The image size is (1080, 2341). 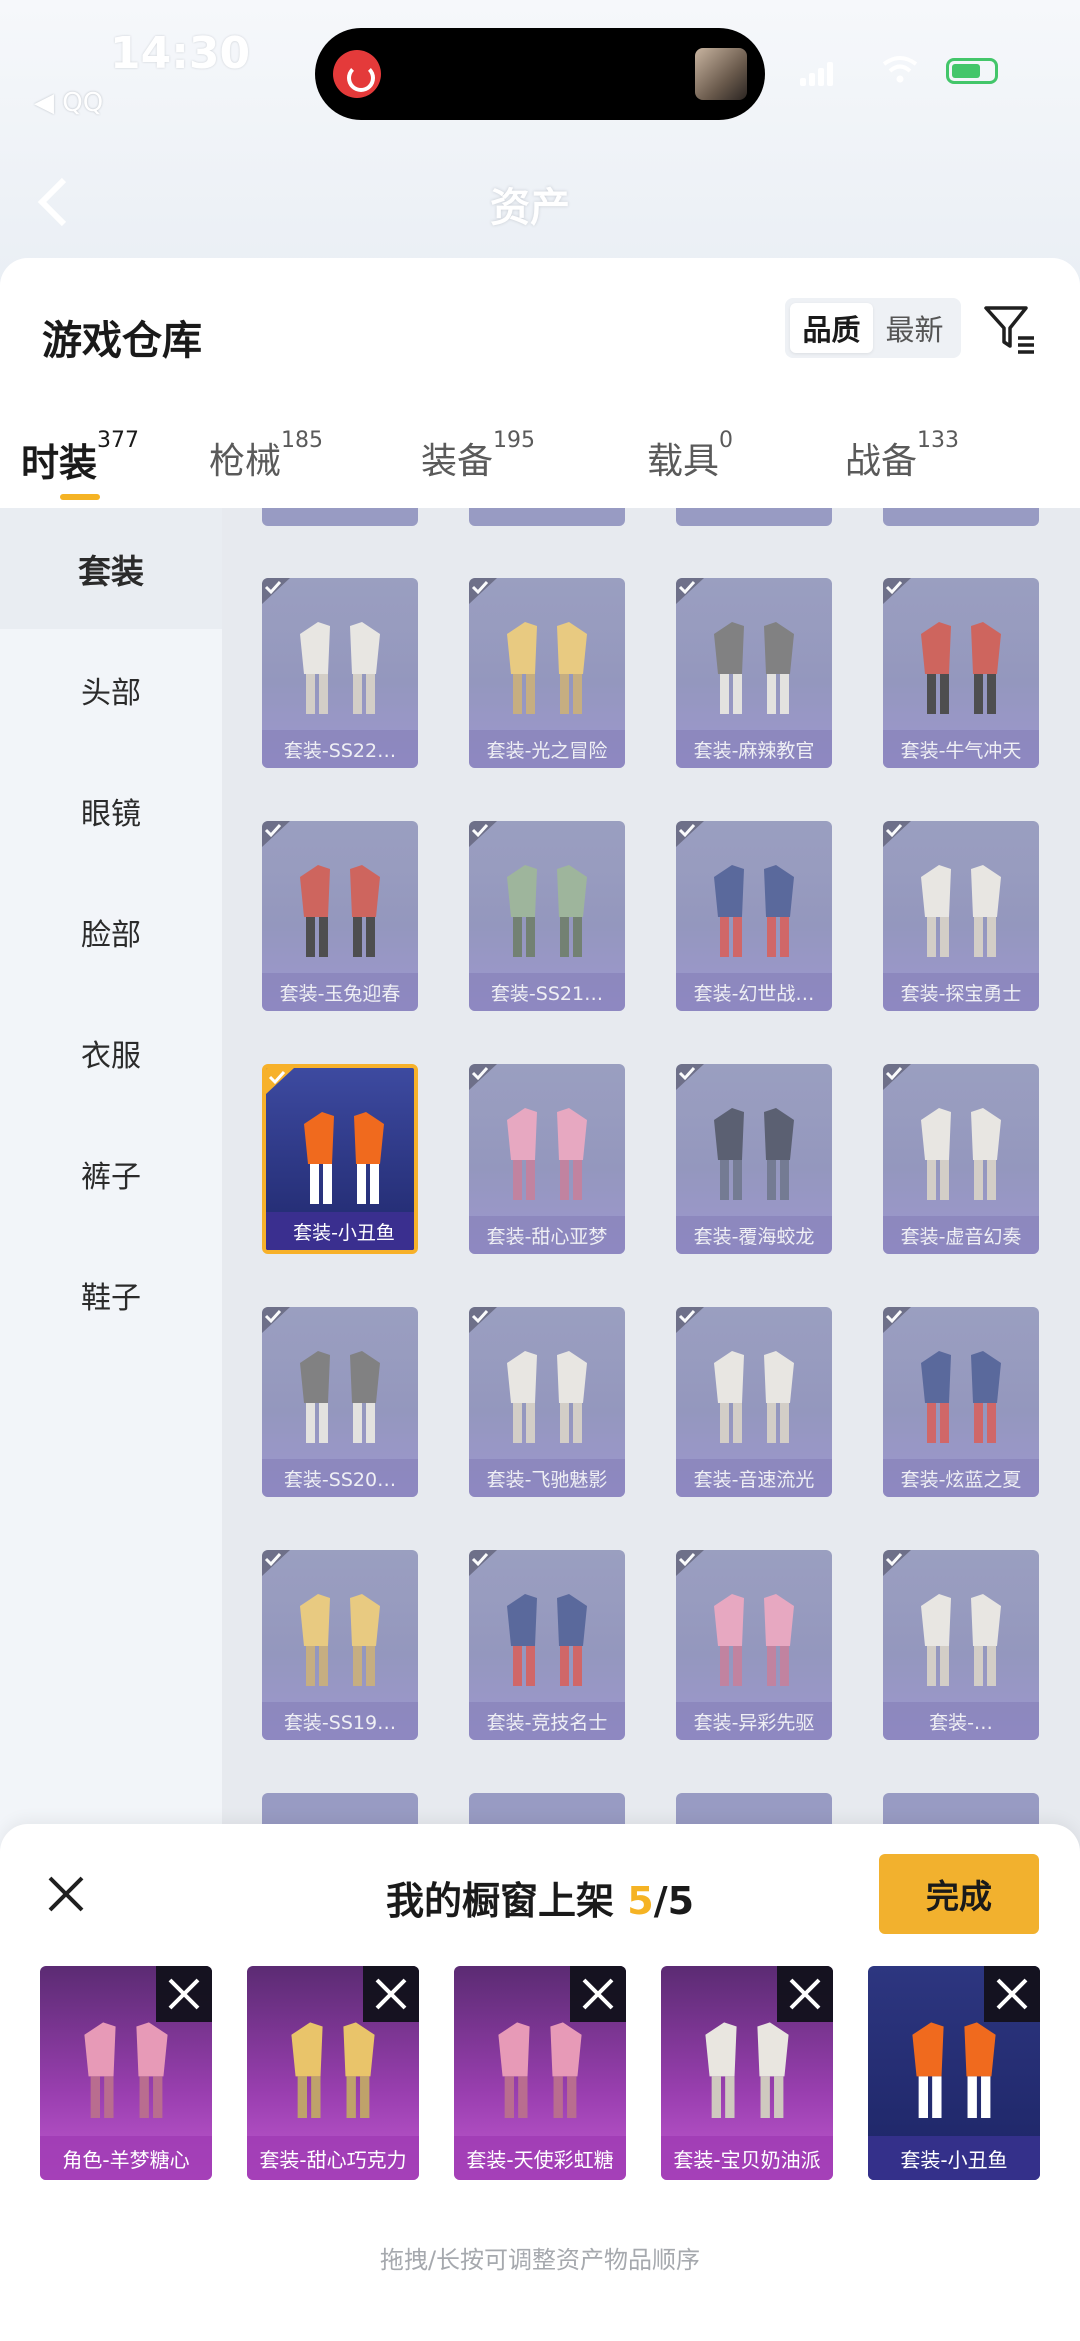 I want to click on subnav-item: 裤子, so click(x=111, y=1173).